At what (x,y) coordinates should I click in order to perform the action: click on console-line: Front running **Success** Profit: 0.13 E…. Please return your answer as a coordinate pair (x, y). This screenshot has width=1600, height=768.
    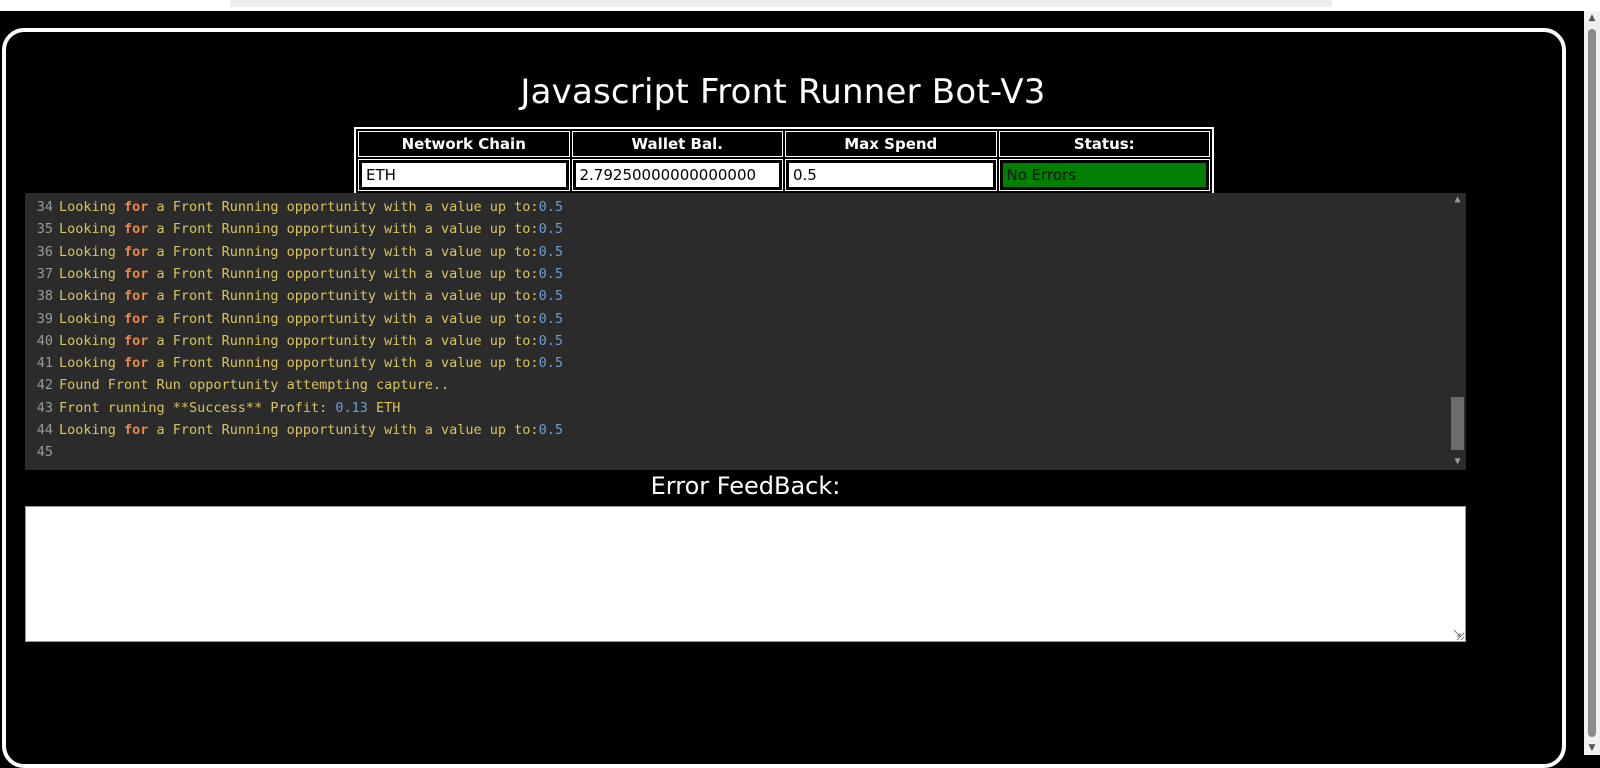
    Looking at the image, I should click on (229, 408).